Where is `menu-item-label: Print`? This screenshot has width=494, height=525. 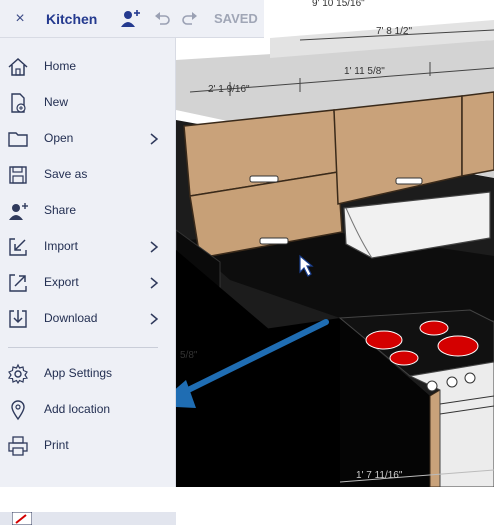 menu-item-label: Print is located at coordinates (56, 445).